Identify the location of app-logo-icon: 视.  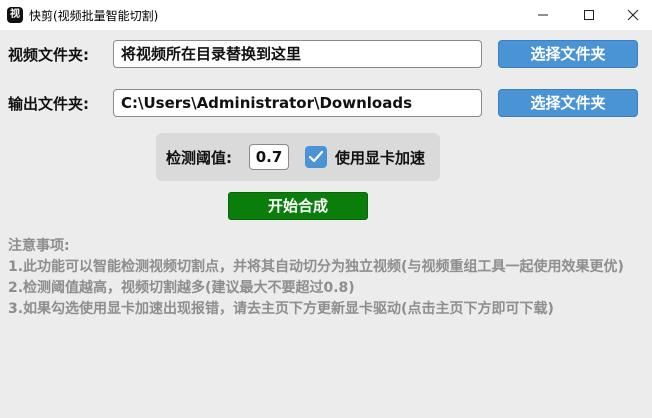
(15, 15).